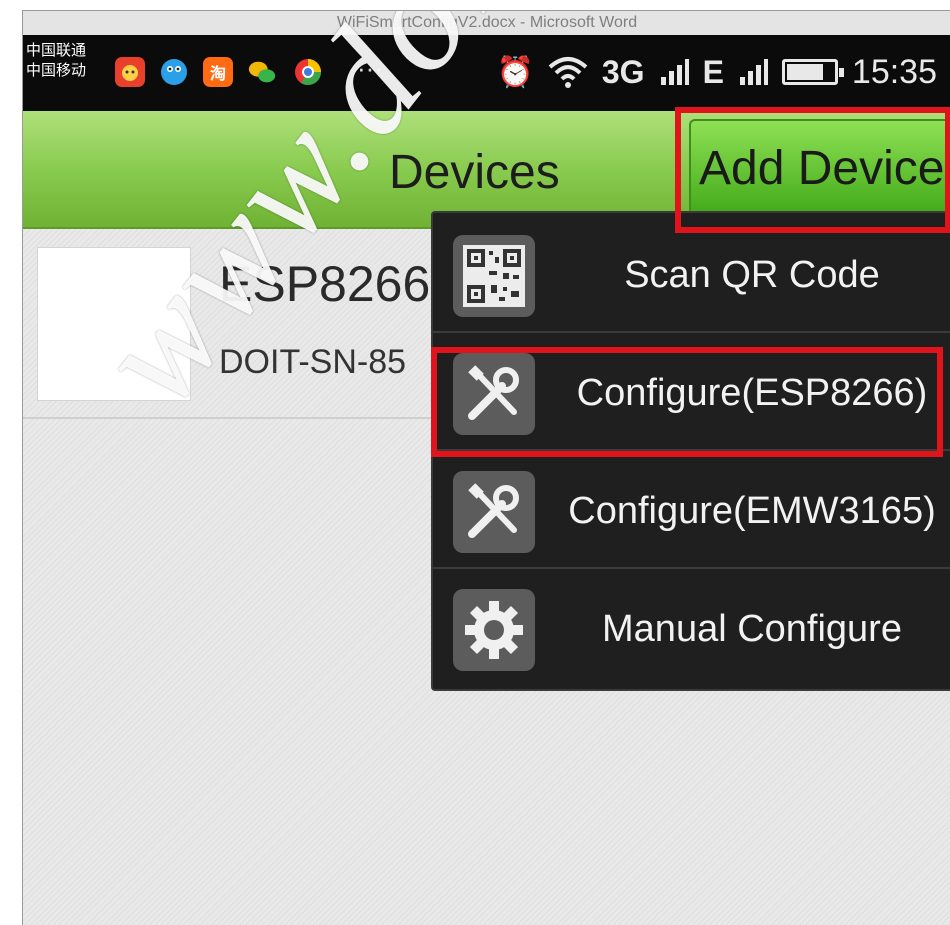  I want to click on page-title: Devices, so click(474, 172).